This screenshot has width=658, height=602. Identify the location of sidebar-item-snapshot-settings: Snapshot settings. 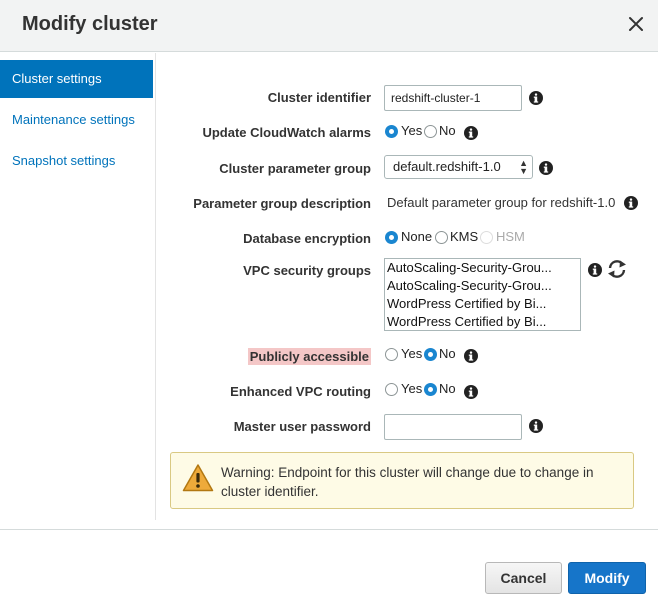
(76, 161).